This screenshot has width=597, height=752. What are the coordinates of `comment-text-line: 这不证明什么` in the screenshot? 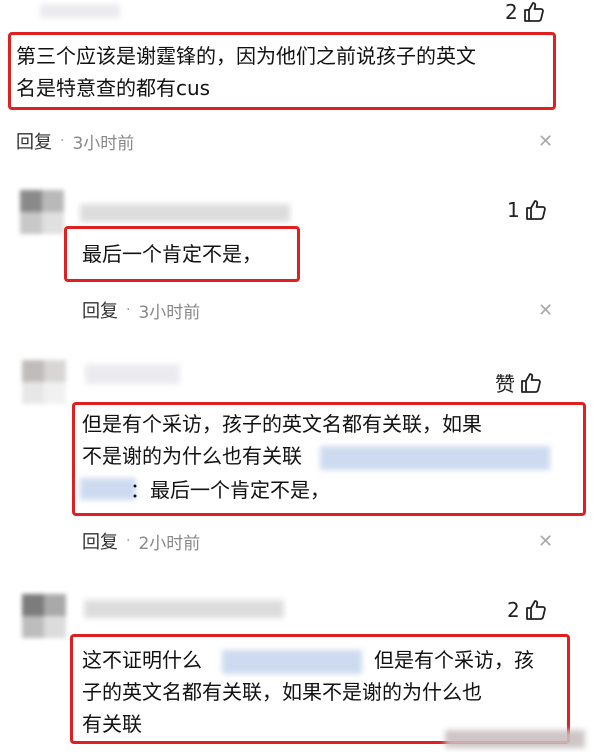 It's located at (142, 660).